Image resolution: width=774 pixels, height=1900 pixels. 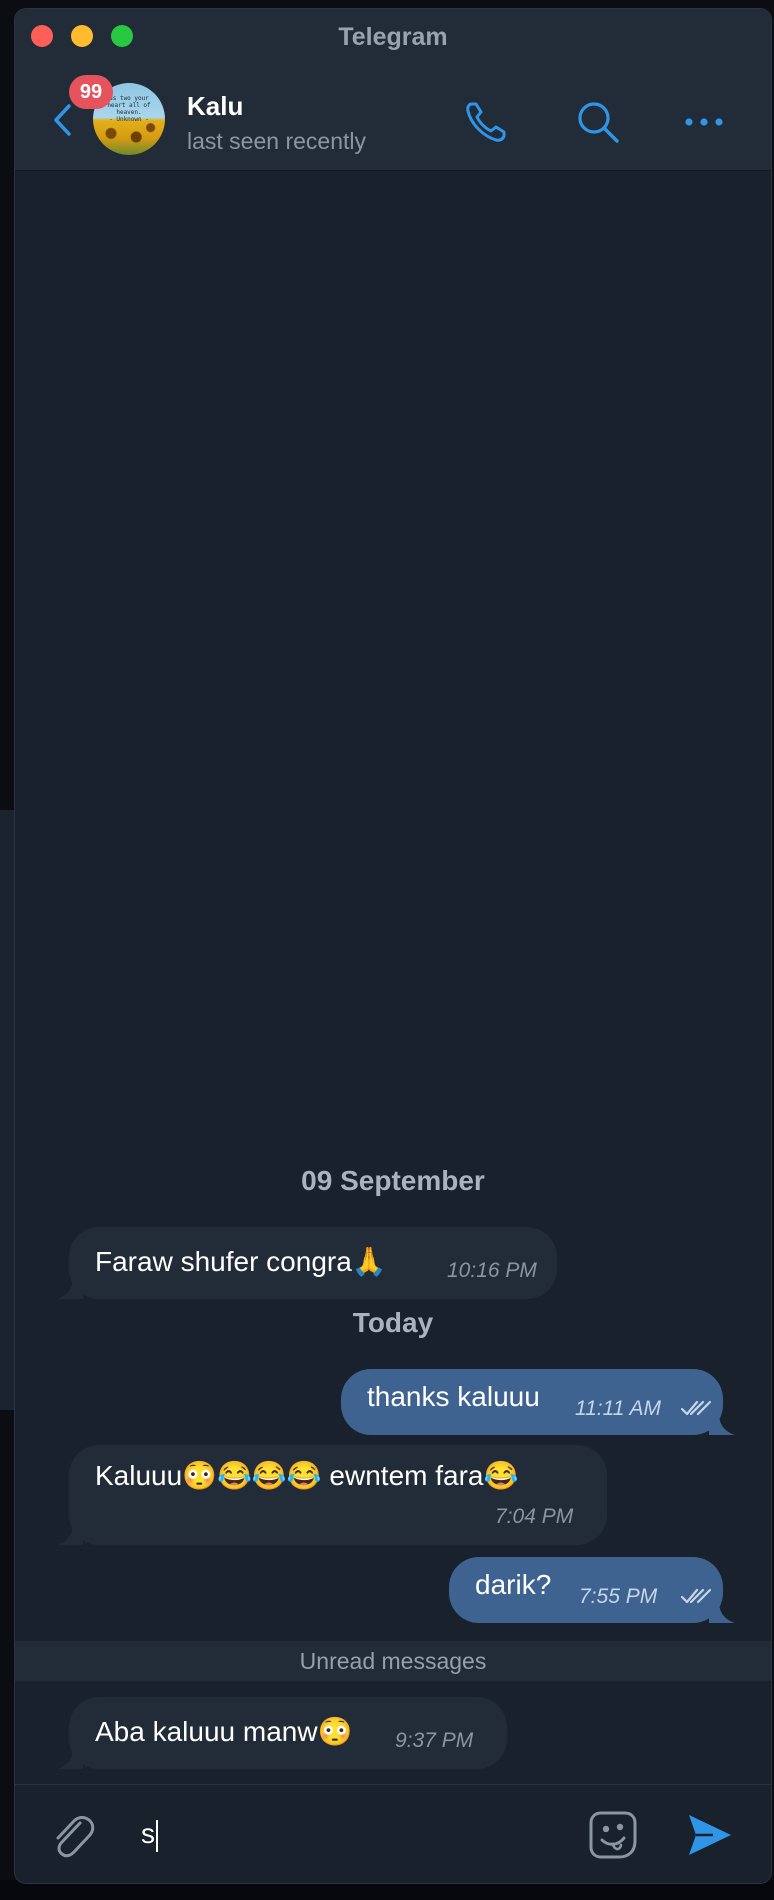 I want to click on phone-icon, so click(x=486, y=122).